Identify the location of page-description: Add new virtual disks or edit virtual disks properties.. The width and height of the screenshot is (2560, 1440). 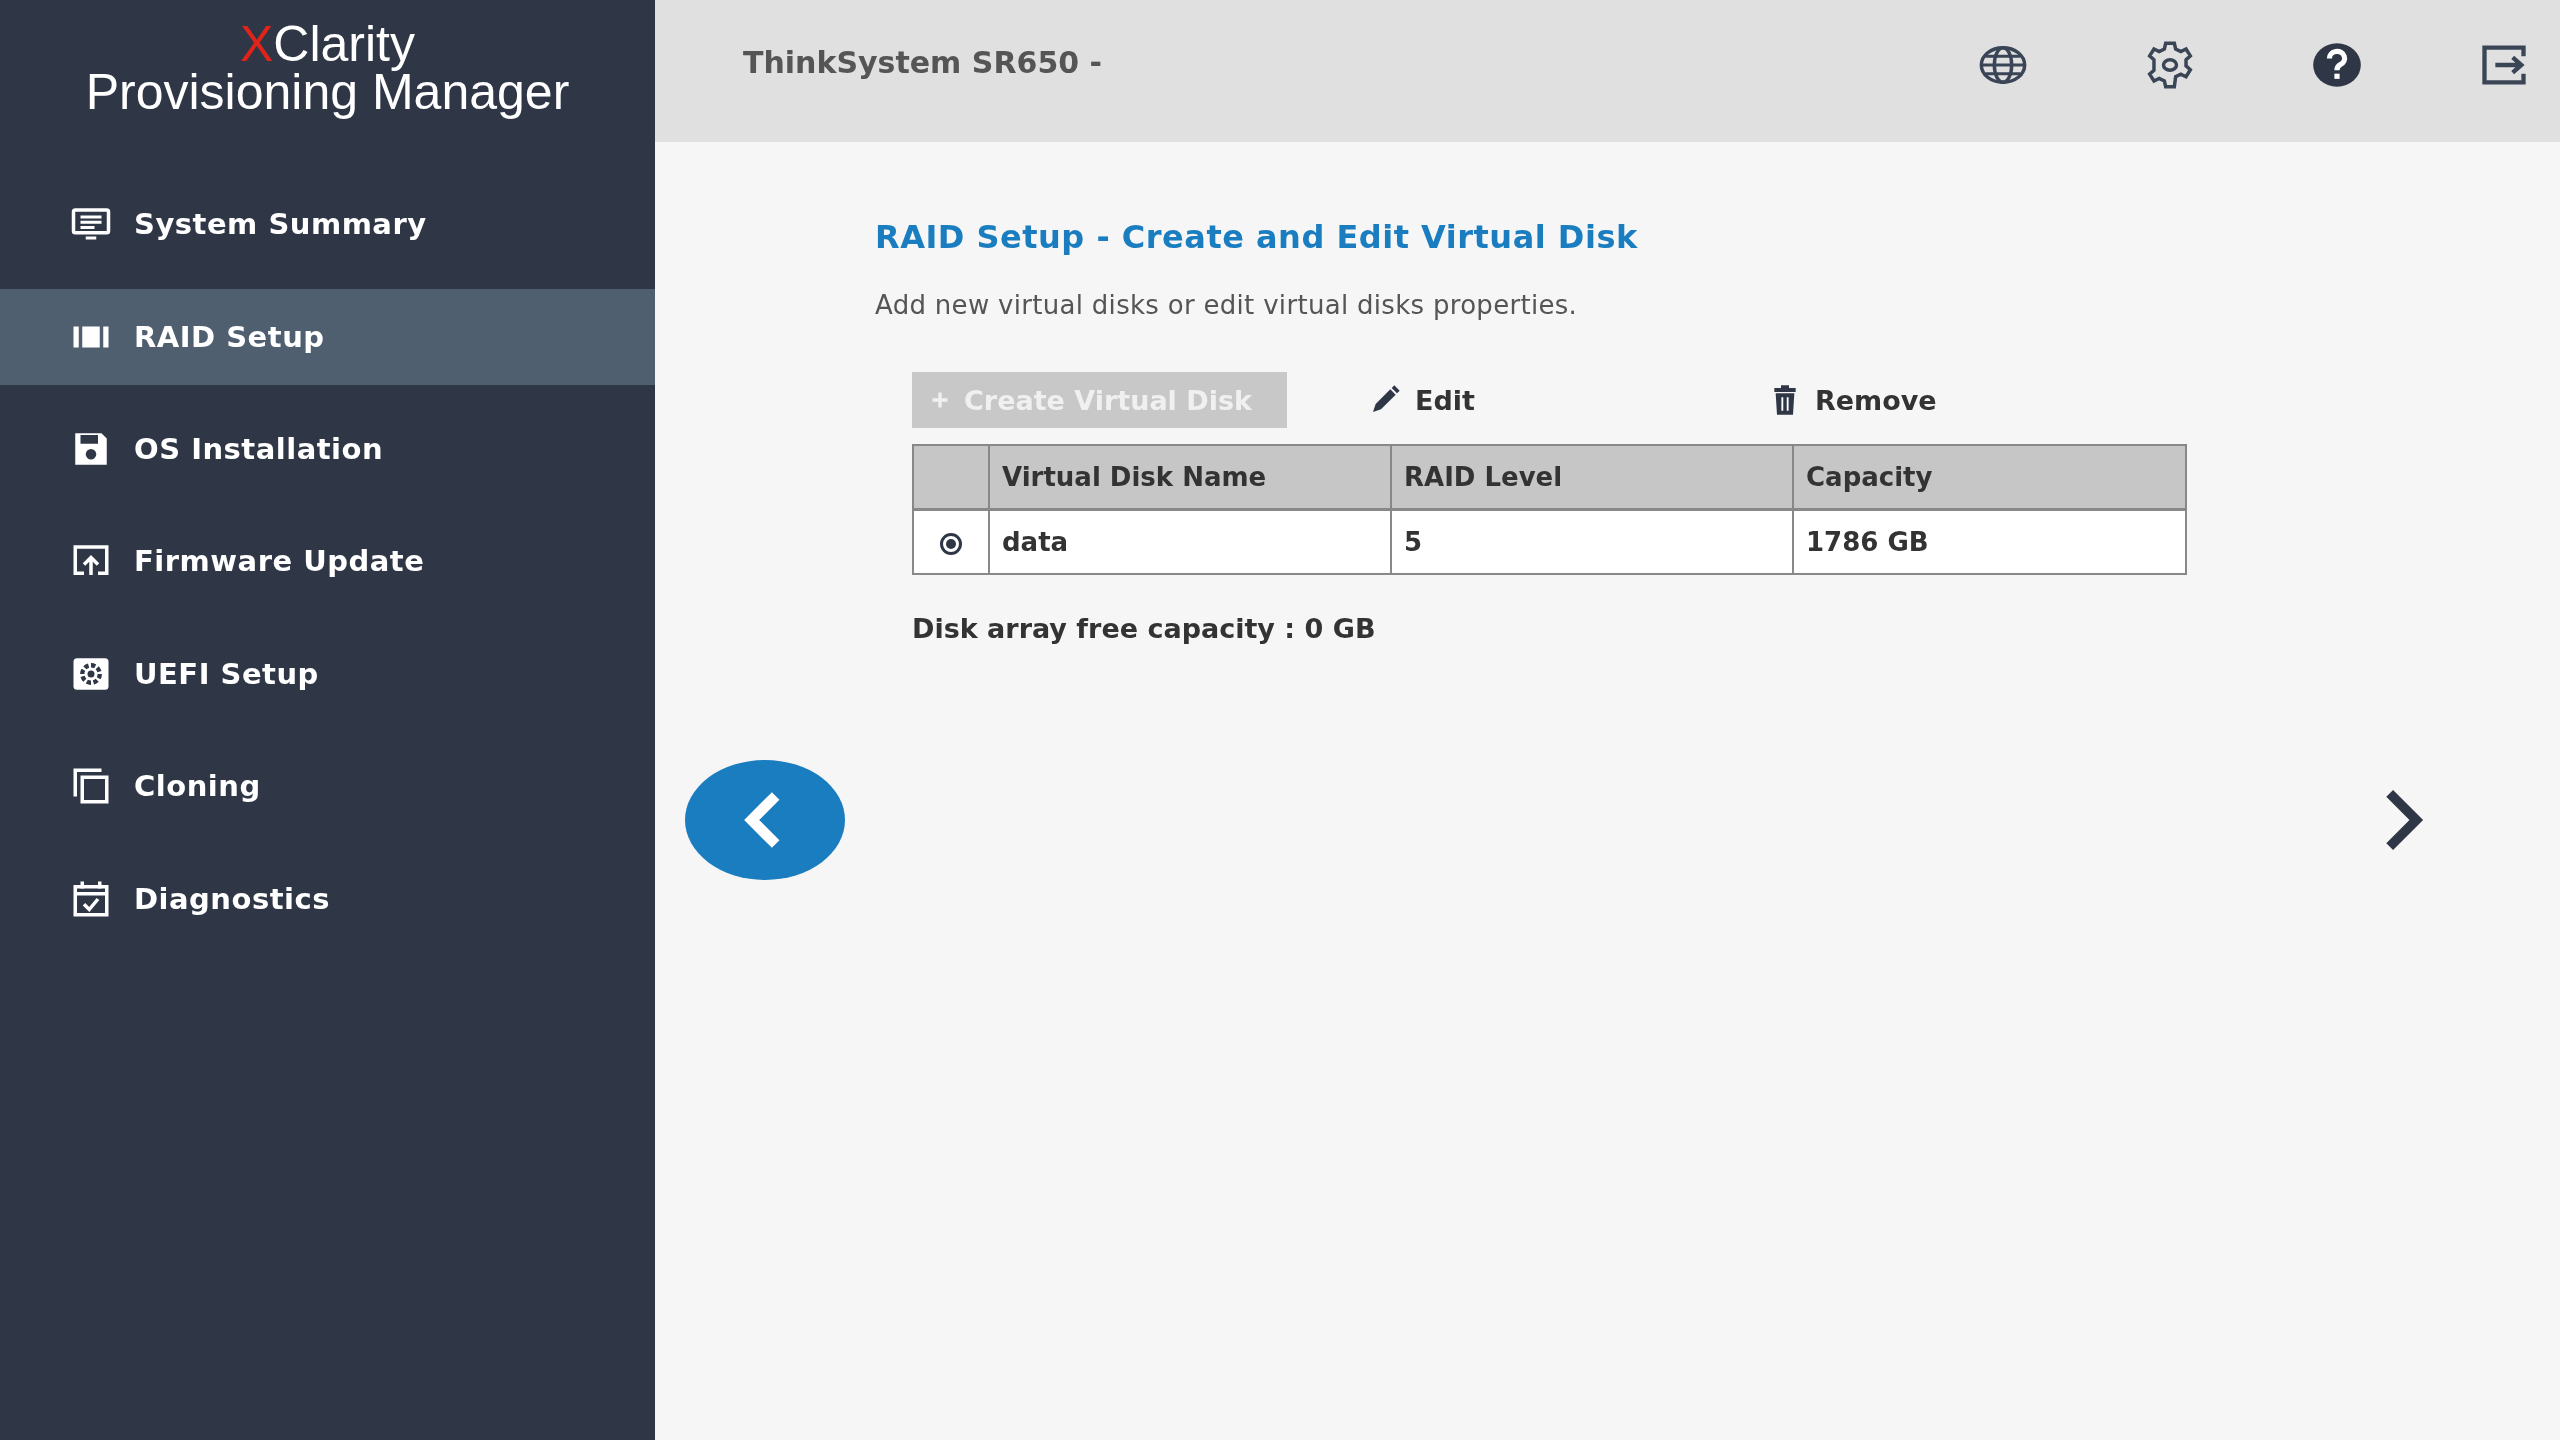
(1227, 305).